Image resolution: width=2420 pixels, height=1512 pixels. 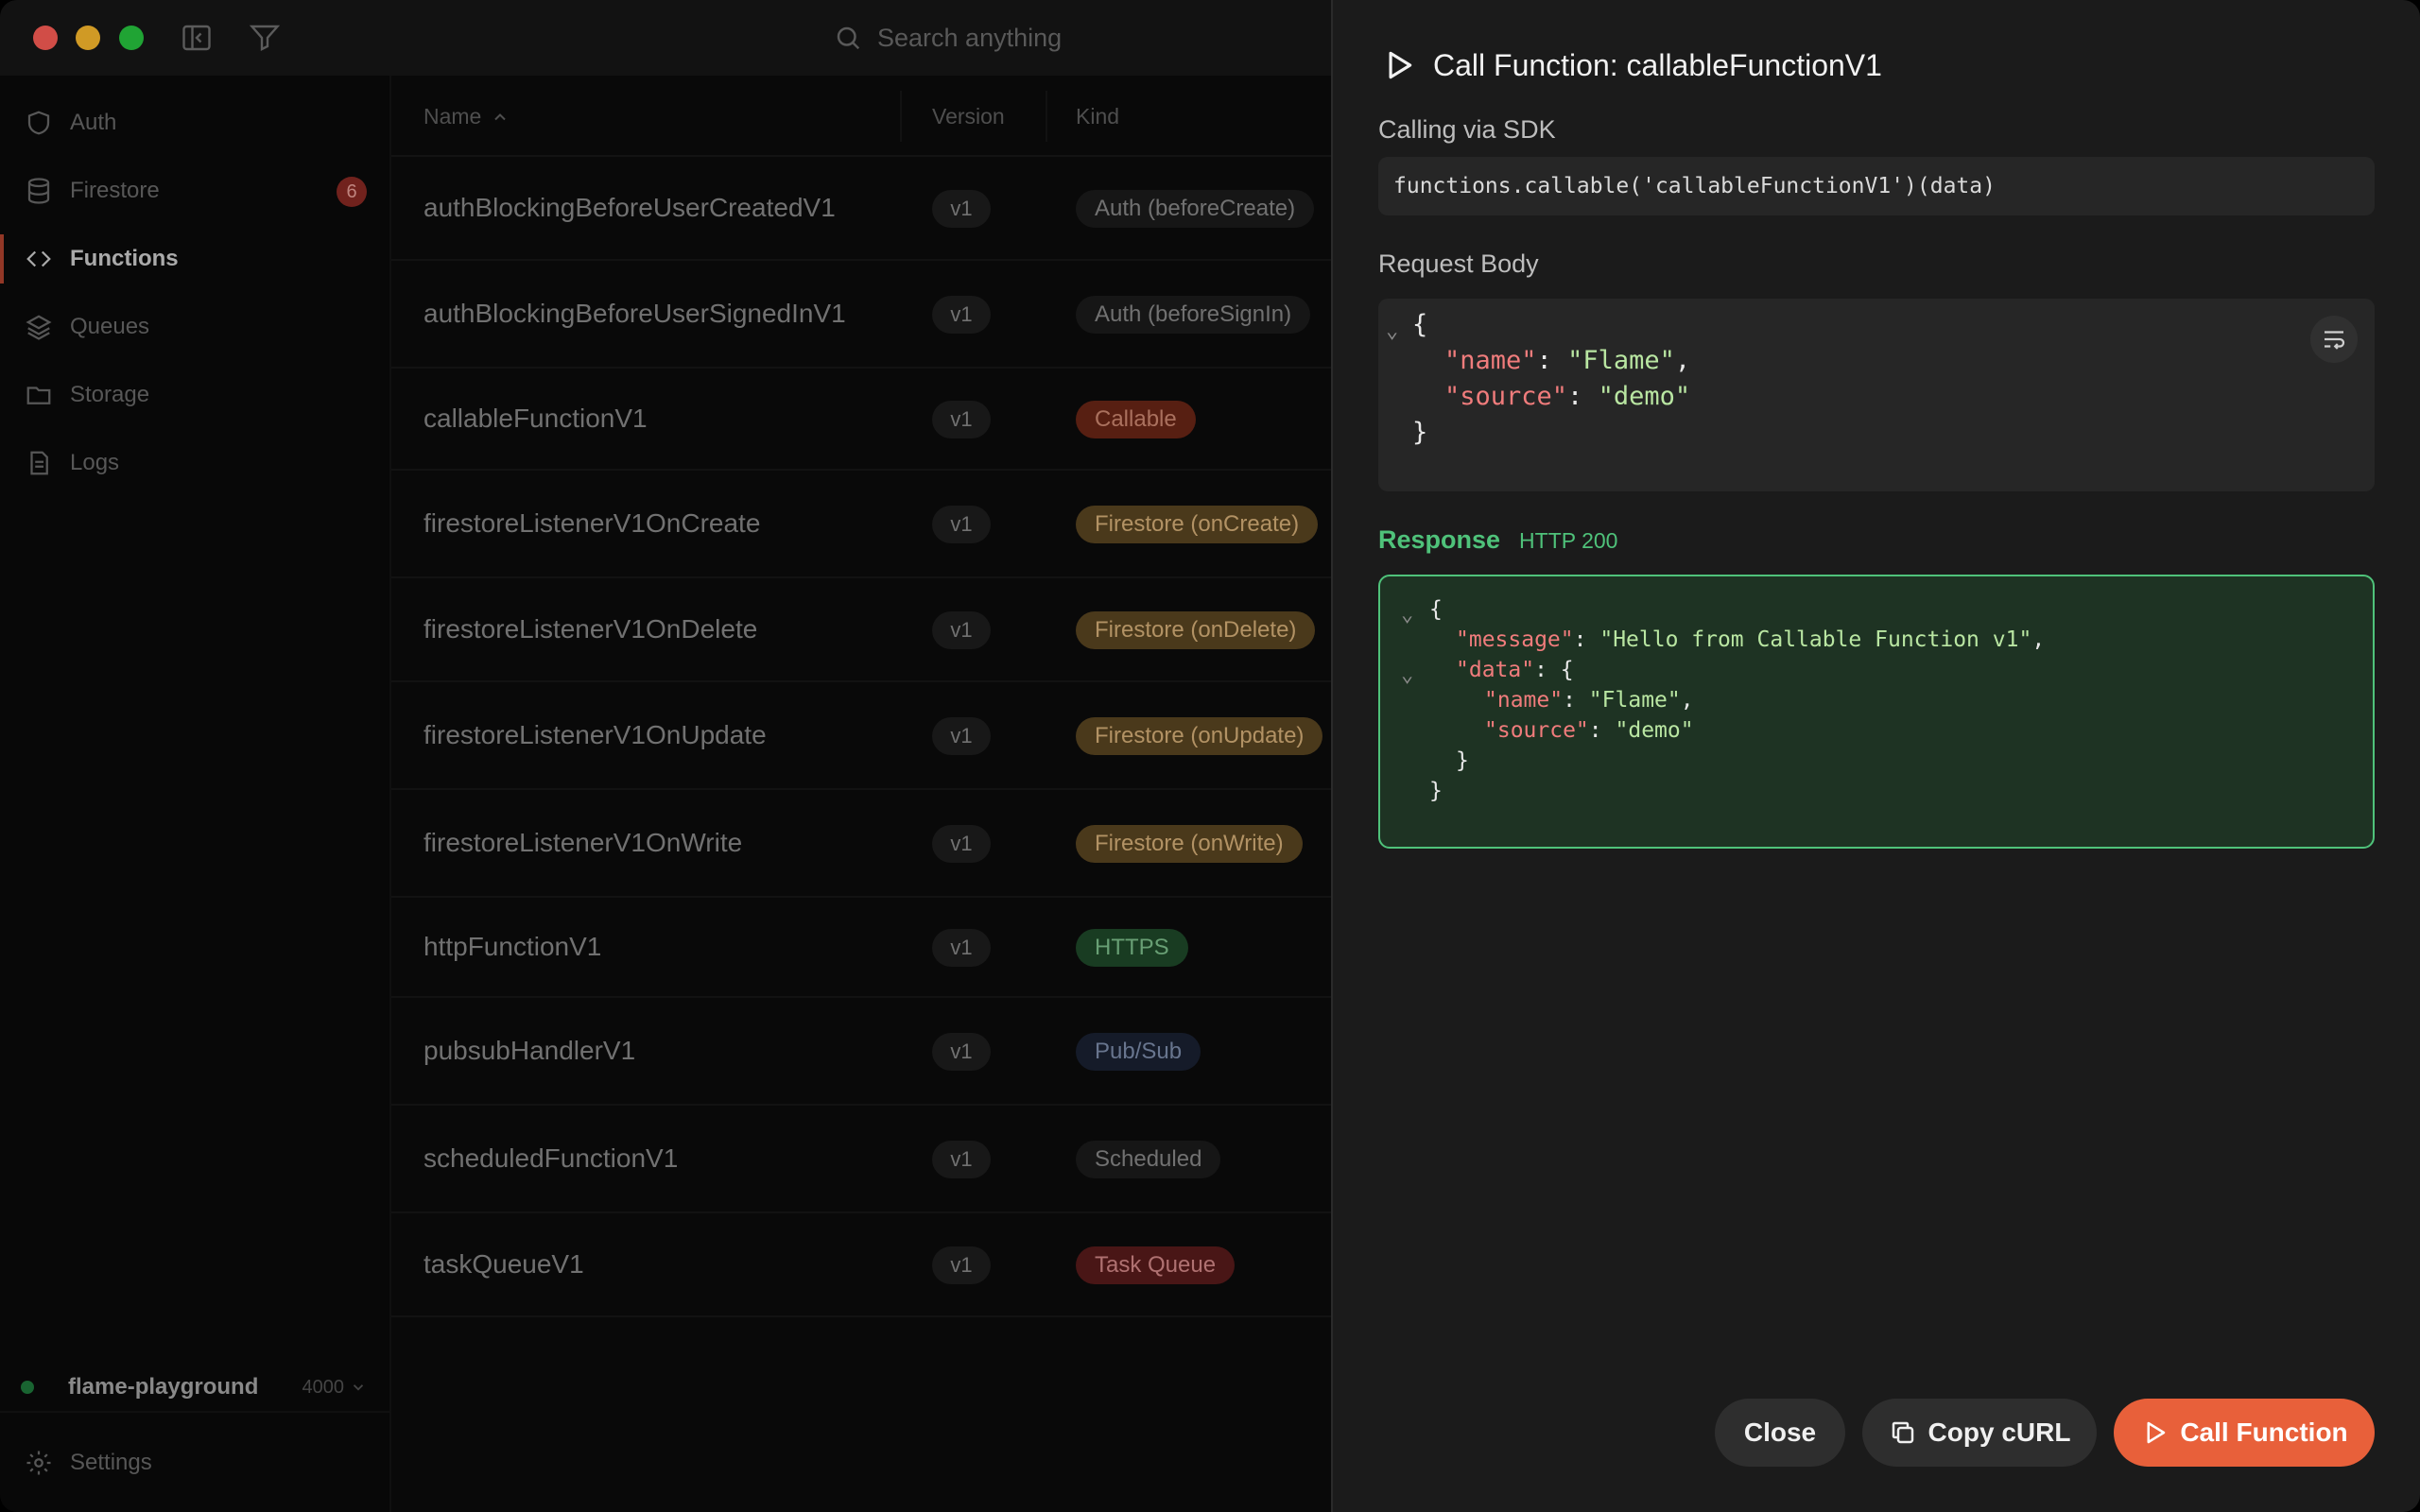 I want to click on project-status-dot, so click(x=28, y=1387).